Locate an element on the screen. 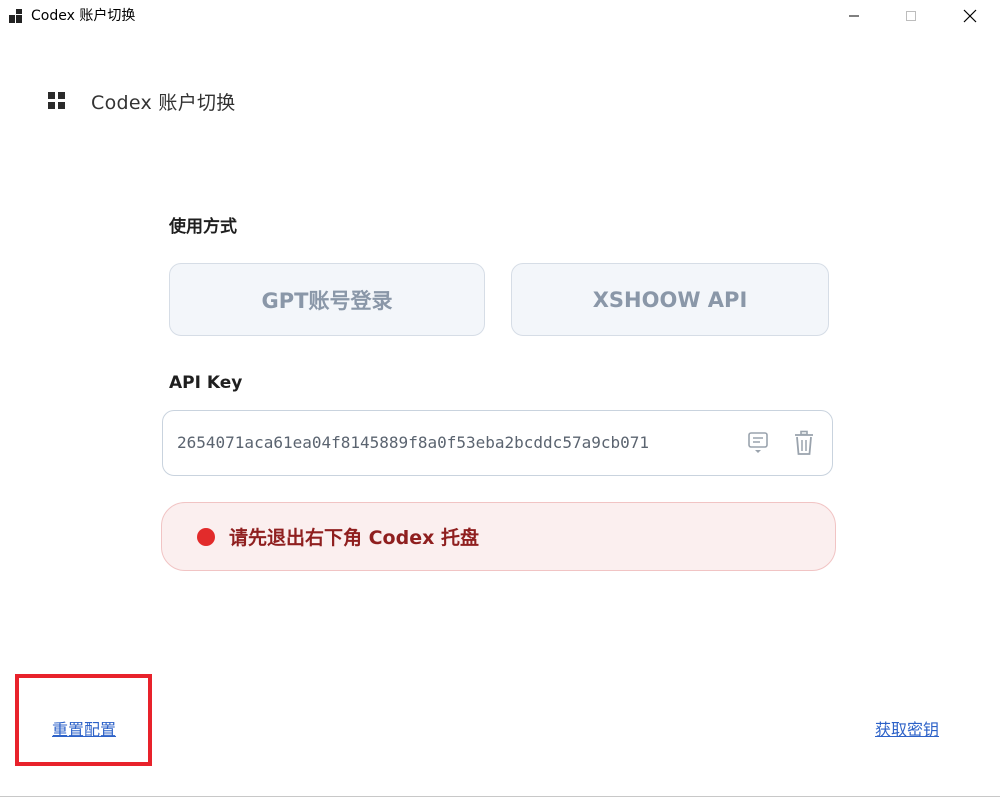 This screenshot has width=1000, height=801. maximize-icon is located at coordinates (911, 16).